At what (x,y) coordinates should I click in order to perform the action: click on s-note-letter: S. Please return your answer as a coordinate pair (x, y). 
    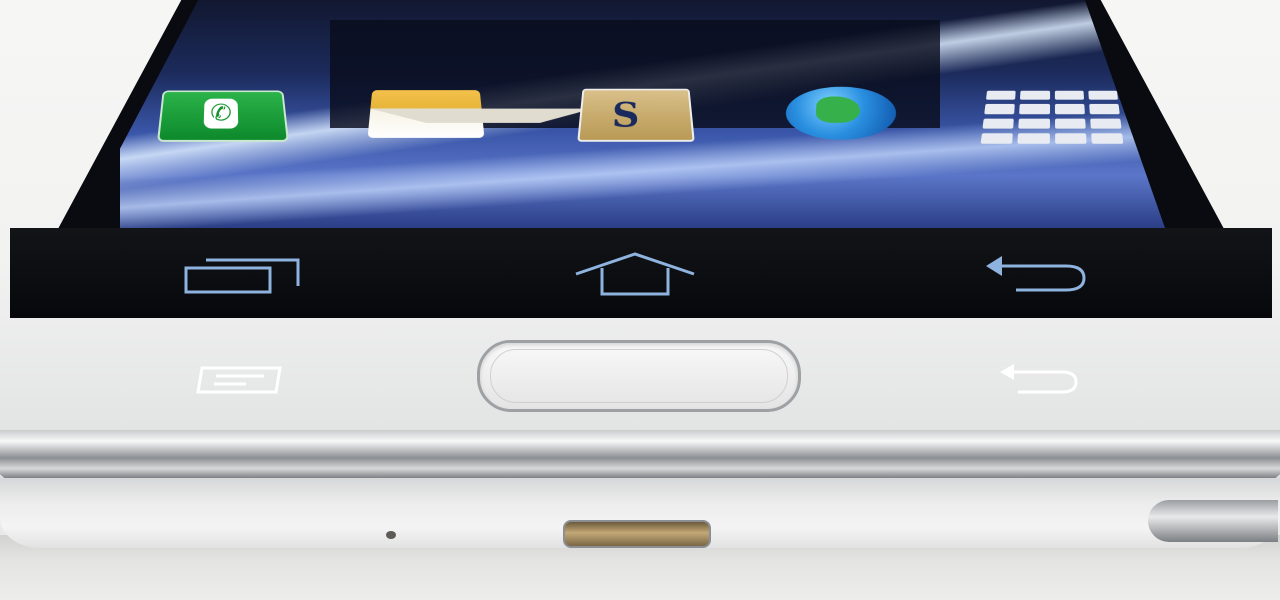
    Looking at the image, I should click on (625, 115).